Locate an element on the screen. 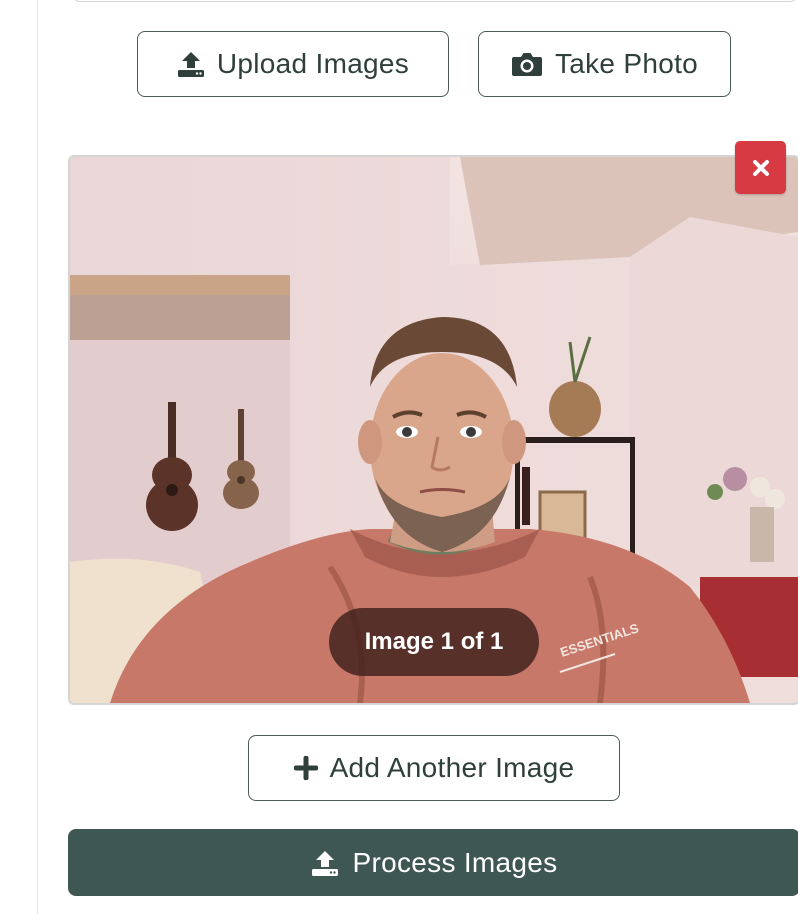 The width and height of the screenshot is (798, 914). close-icon is located at coordinates (761, 168).